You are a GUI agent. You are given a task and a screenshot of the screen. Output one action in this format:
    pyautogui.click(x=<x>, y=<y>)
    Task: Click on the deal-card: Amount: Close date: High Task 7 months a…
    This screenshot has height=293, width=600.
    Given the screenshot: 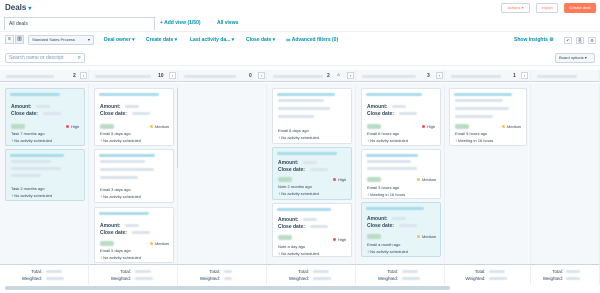 What is the action you would take?
    pyautogui.click(x=45, y=117)
    